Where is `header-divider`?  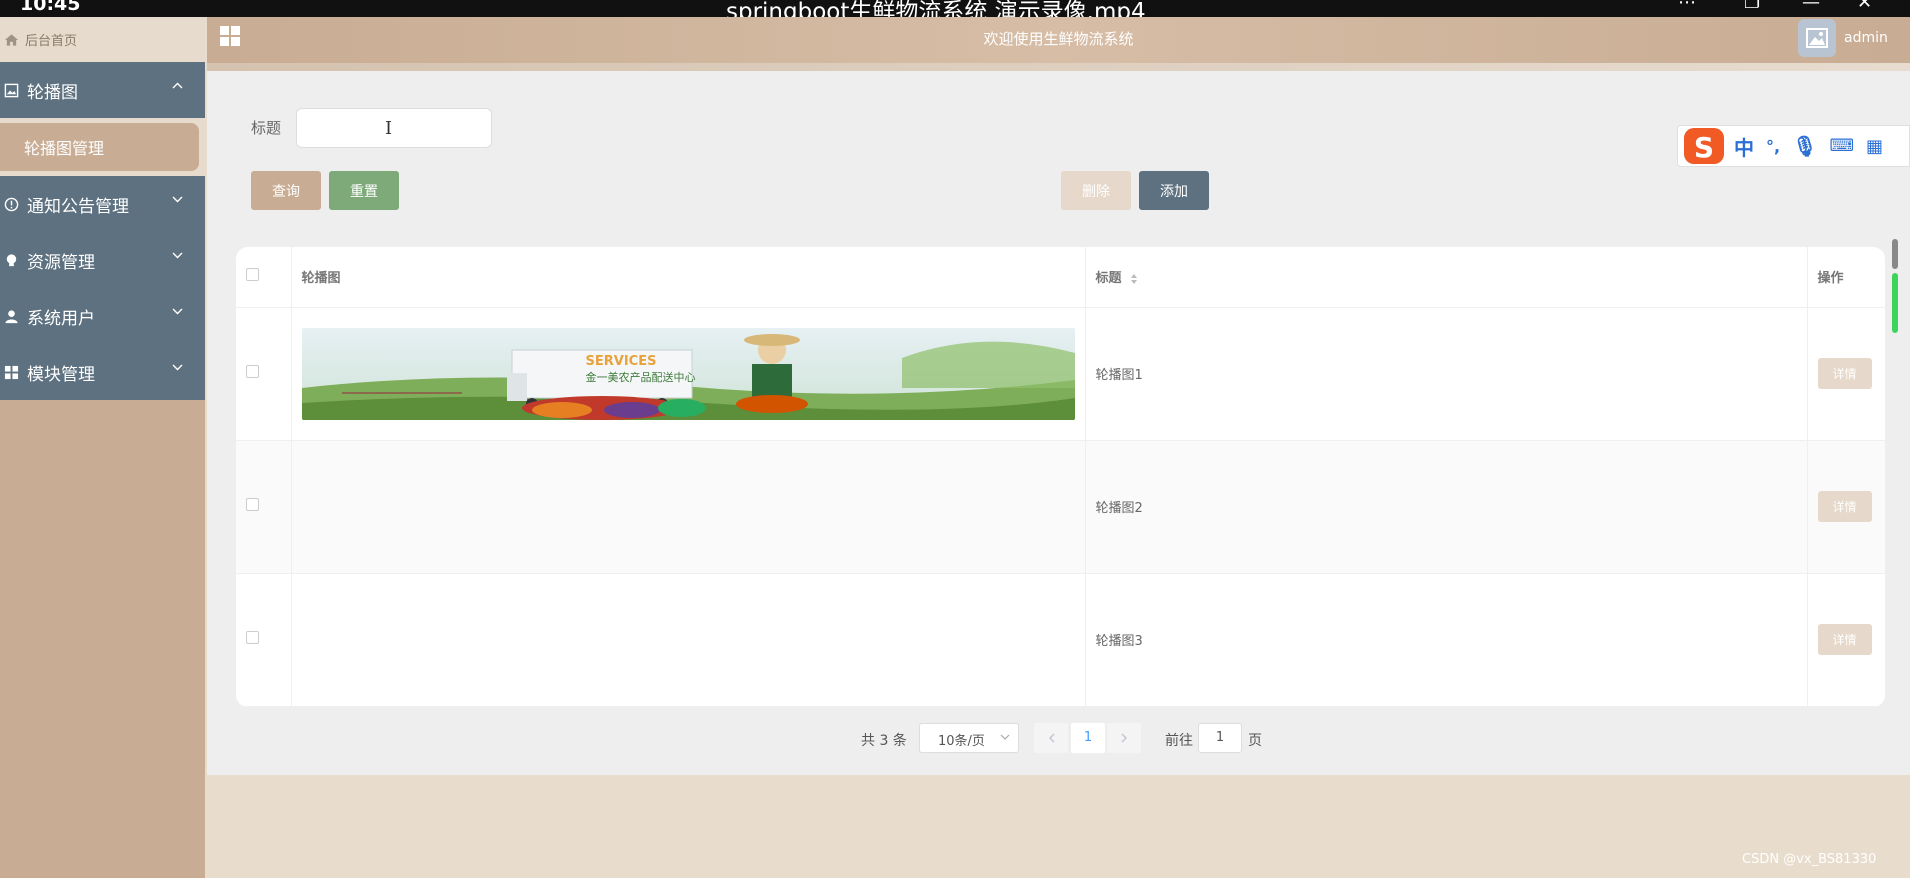
header-divider is located at coordinates (1058, 67).